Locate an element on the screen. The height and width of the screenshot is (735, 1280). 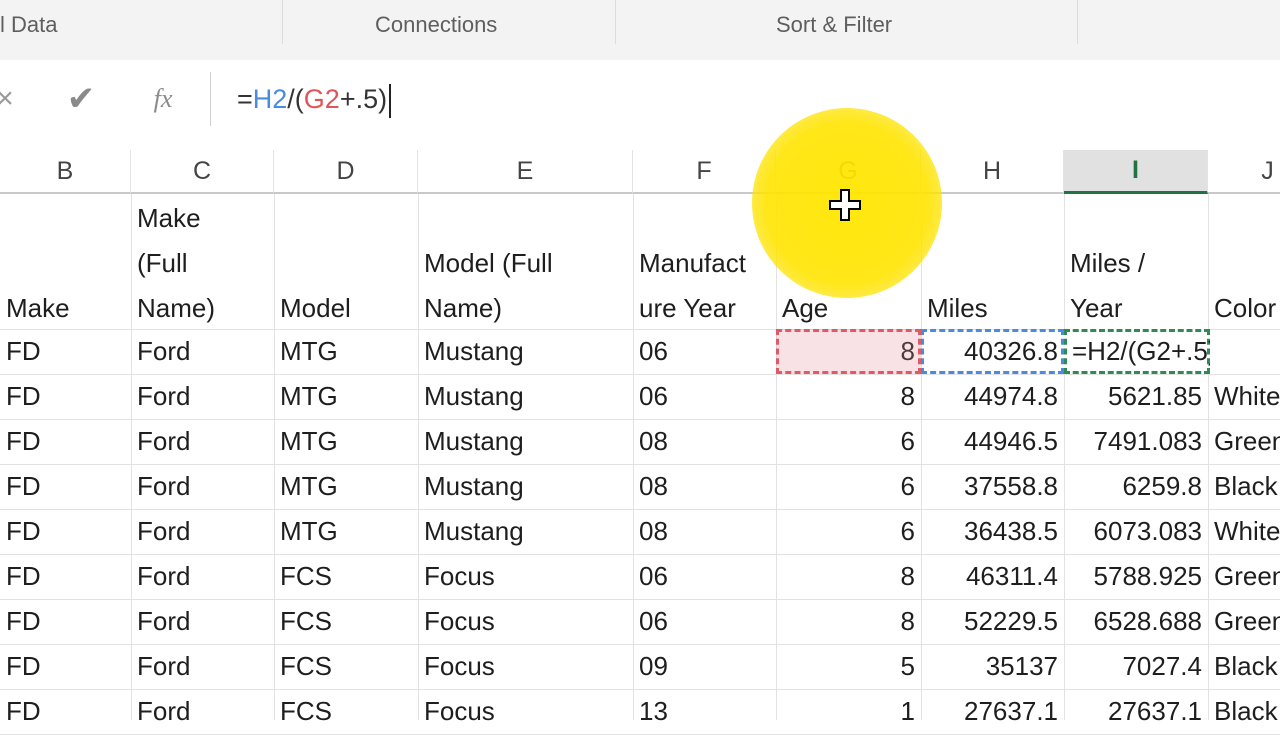
cell-j9: Black is located at coordinates (1244, 666).